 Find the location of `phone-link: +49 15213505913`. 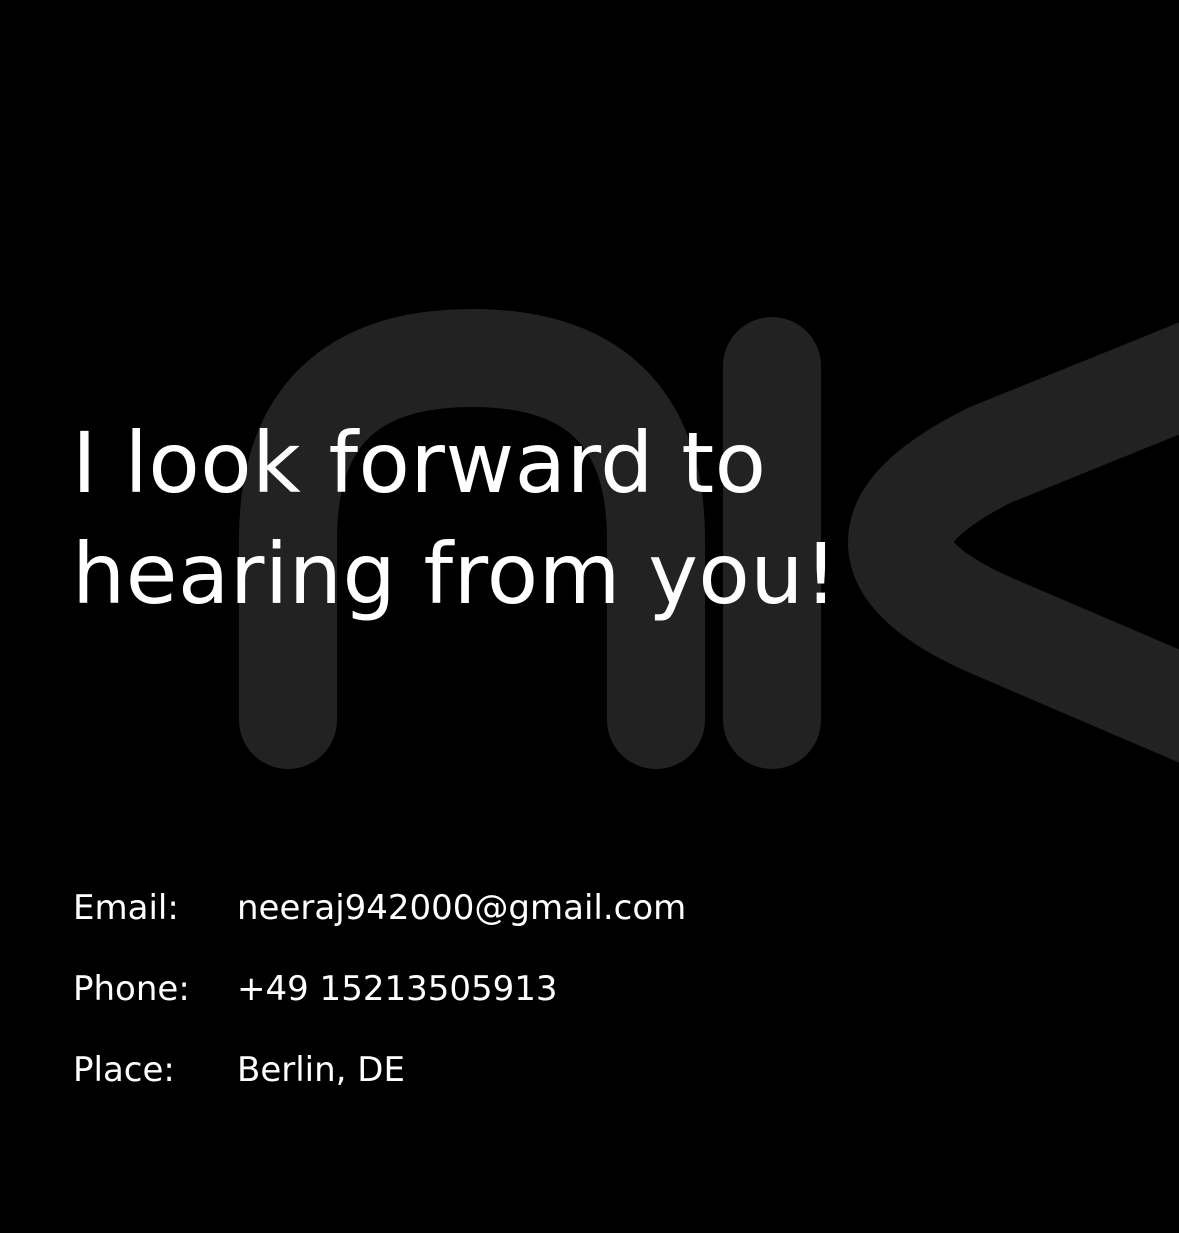

phone-link: +49 15213505913 is located at coordinates (397, 989).